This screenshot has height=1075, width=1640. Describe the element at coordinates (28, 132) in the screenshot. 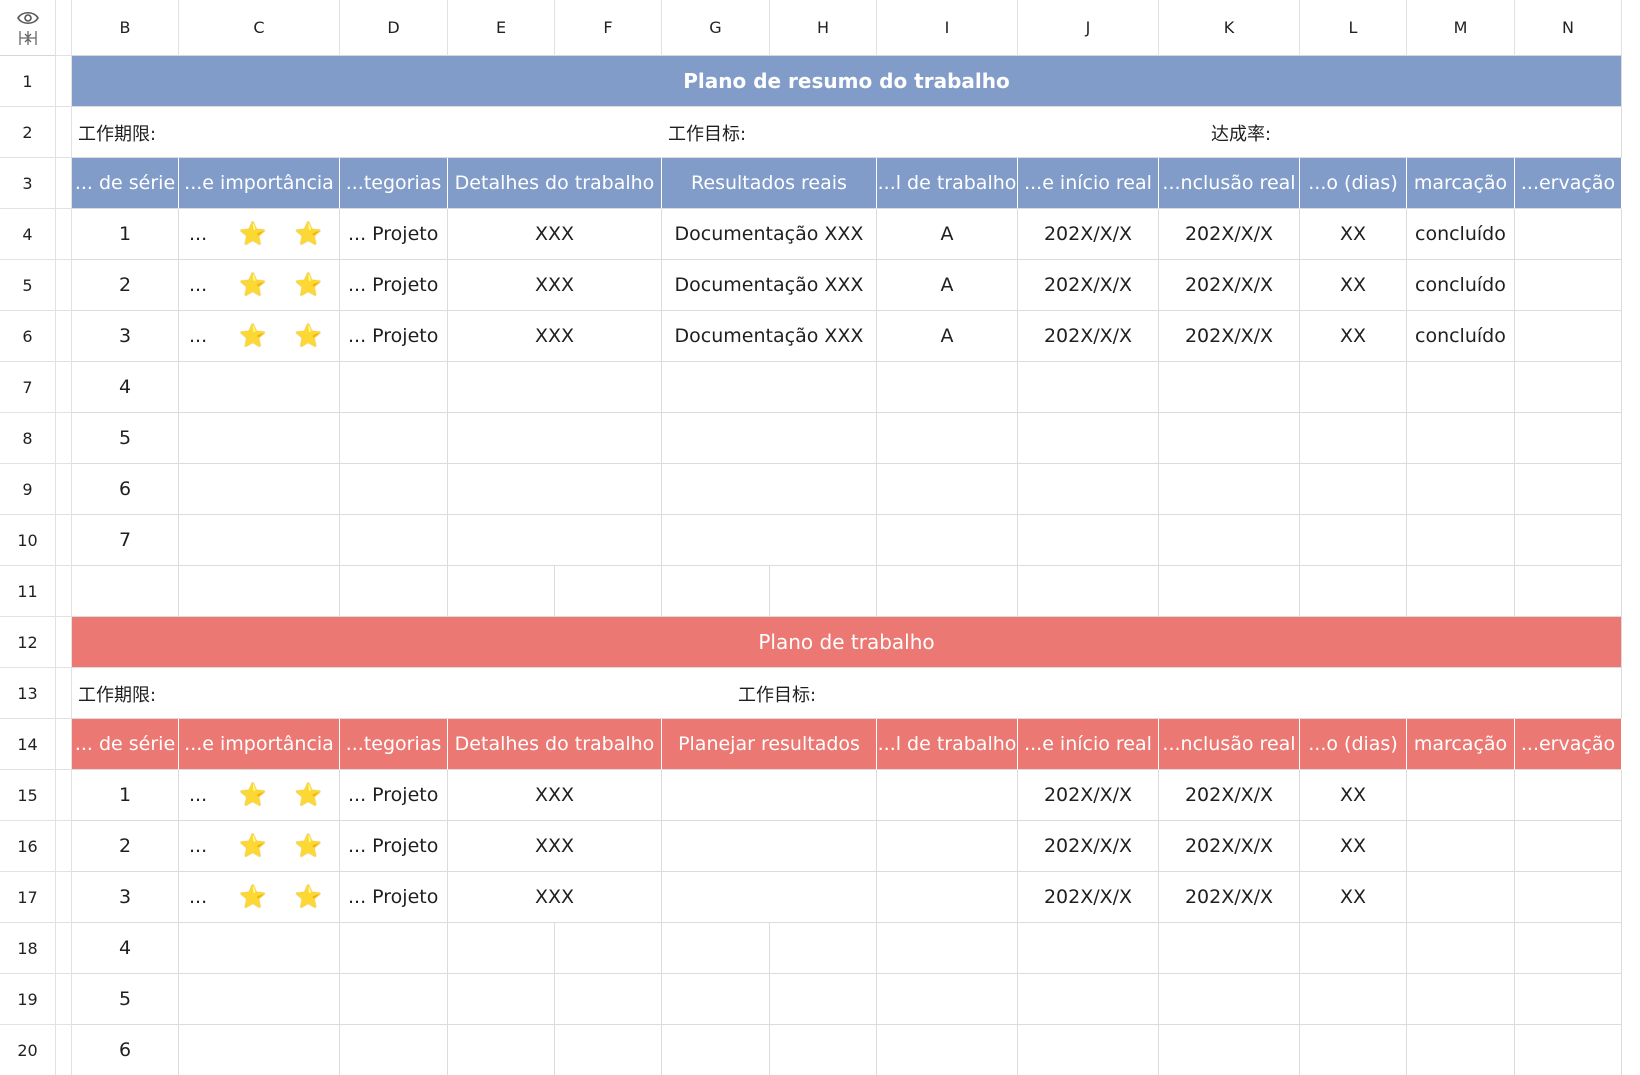

I see `row-header-2: 2` at that location.